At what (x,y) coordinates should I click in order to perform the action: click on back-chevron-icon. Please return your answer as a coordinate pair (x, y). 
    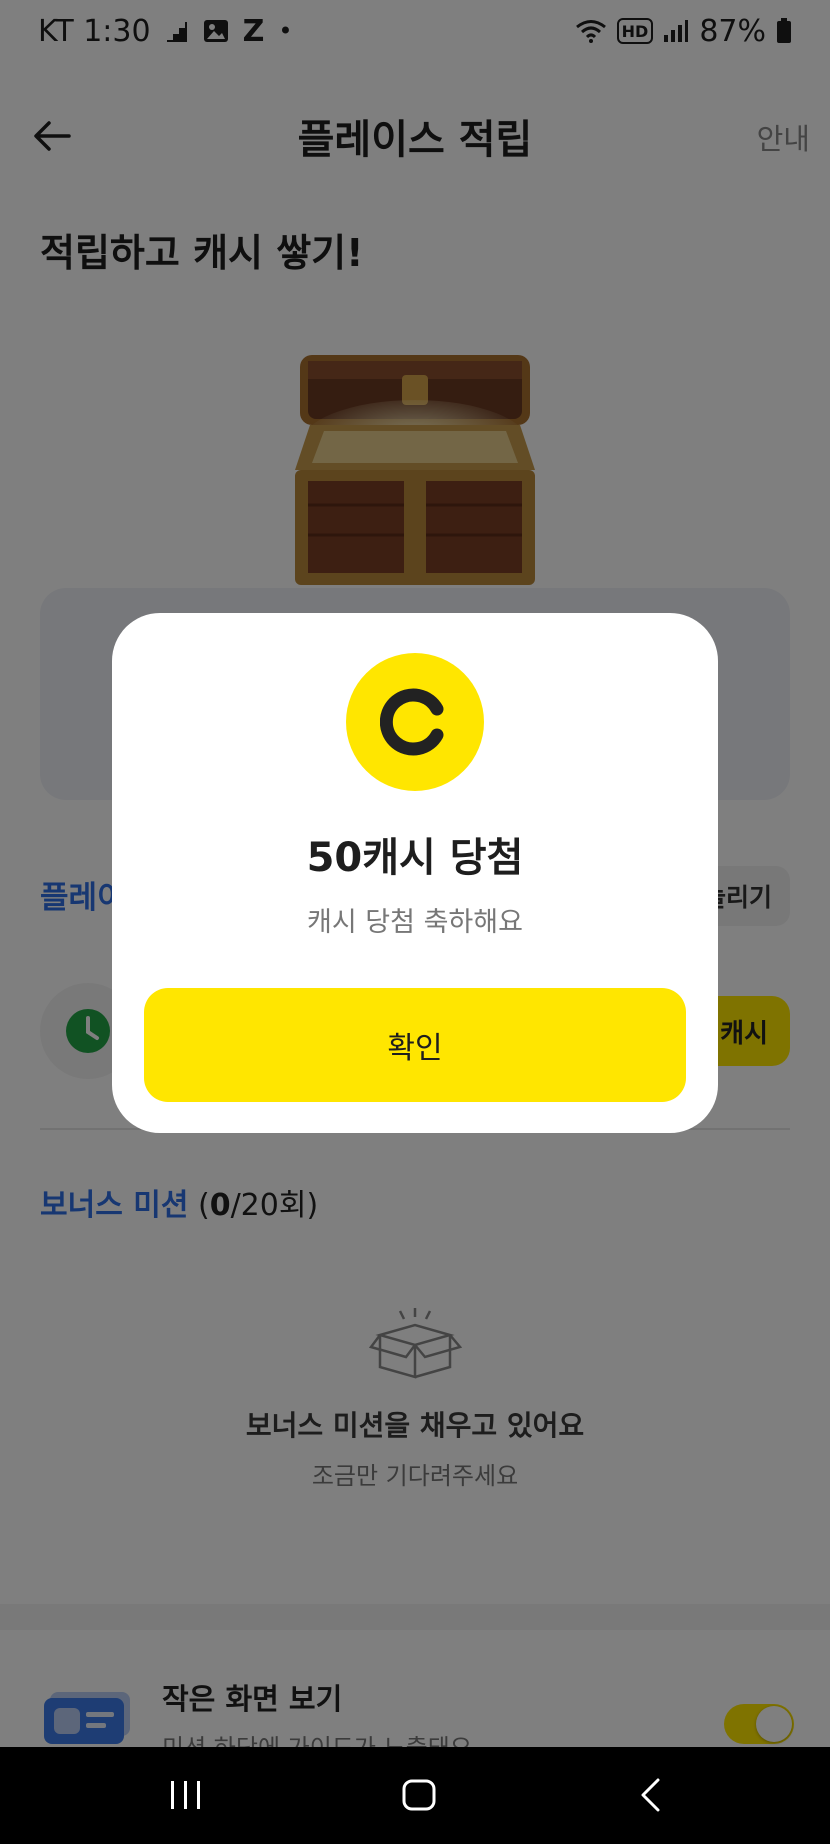
    Looking at the image, I should click on (650, 1795).